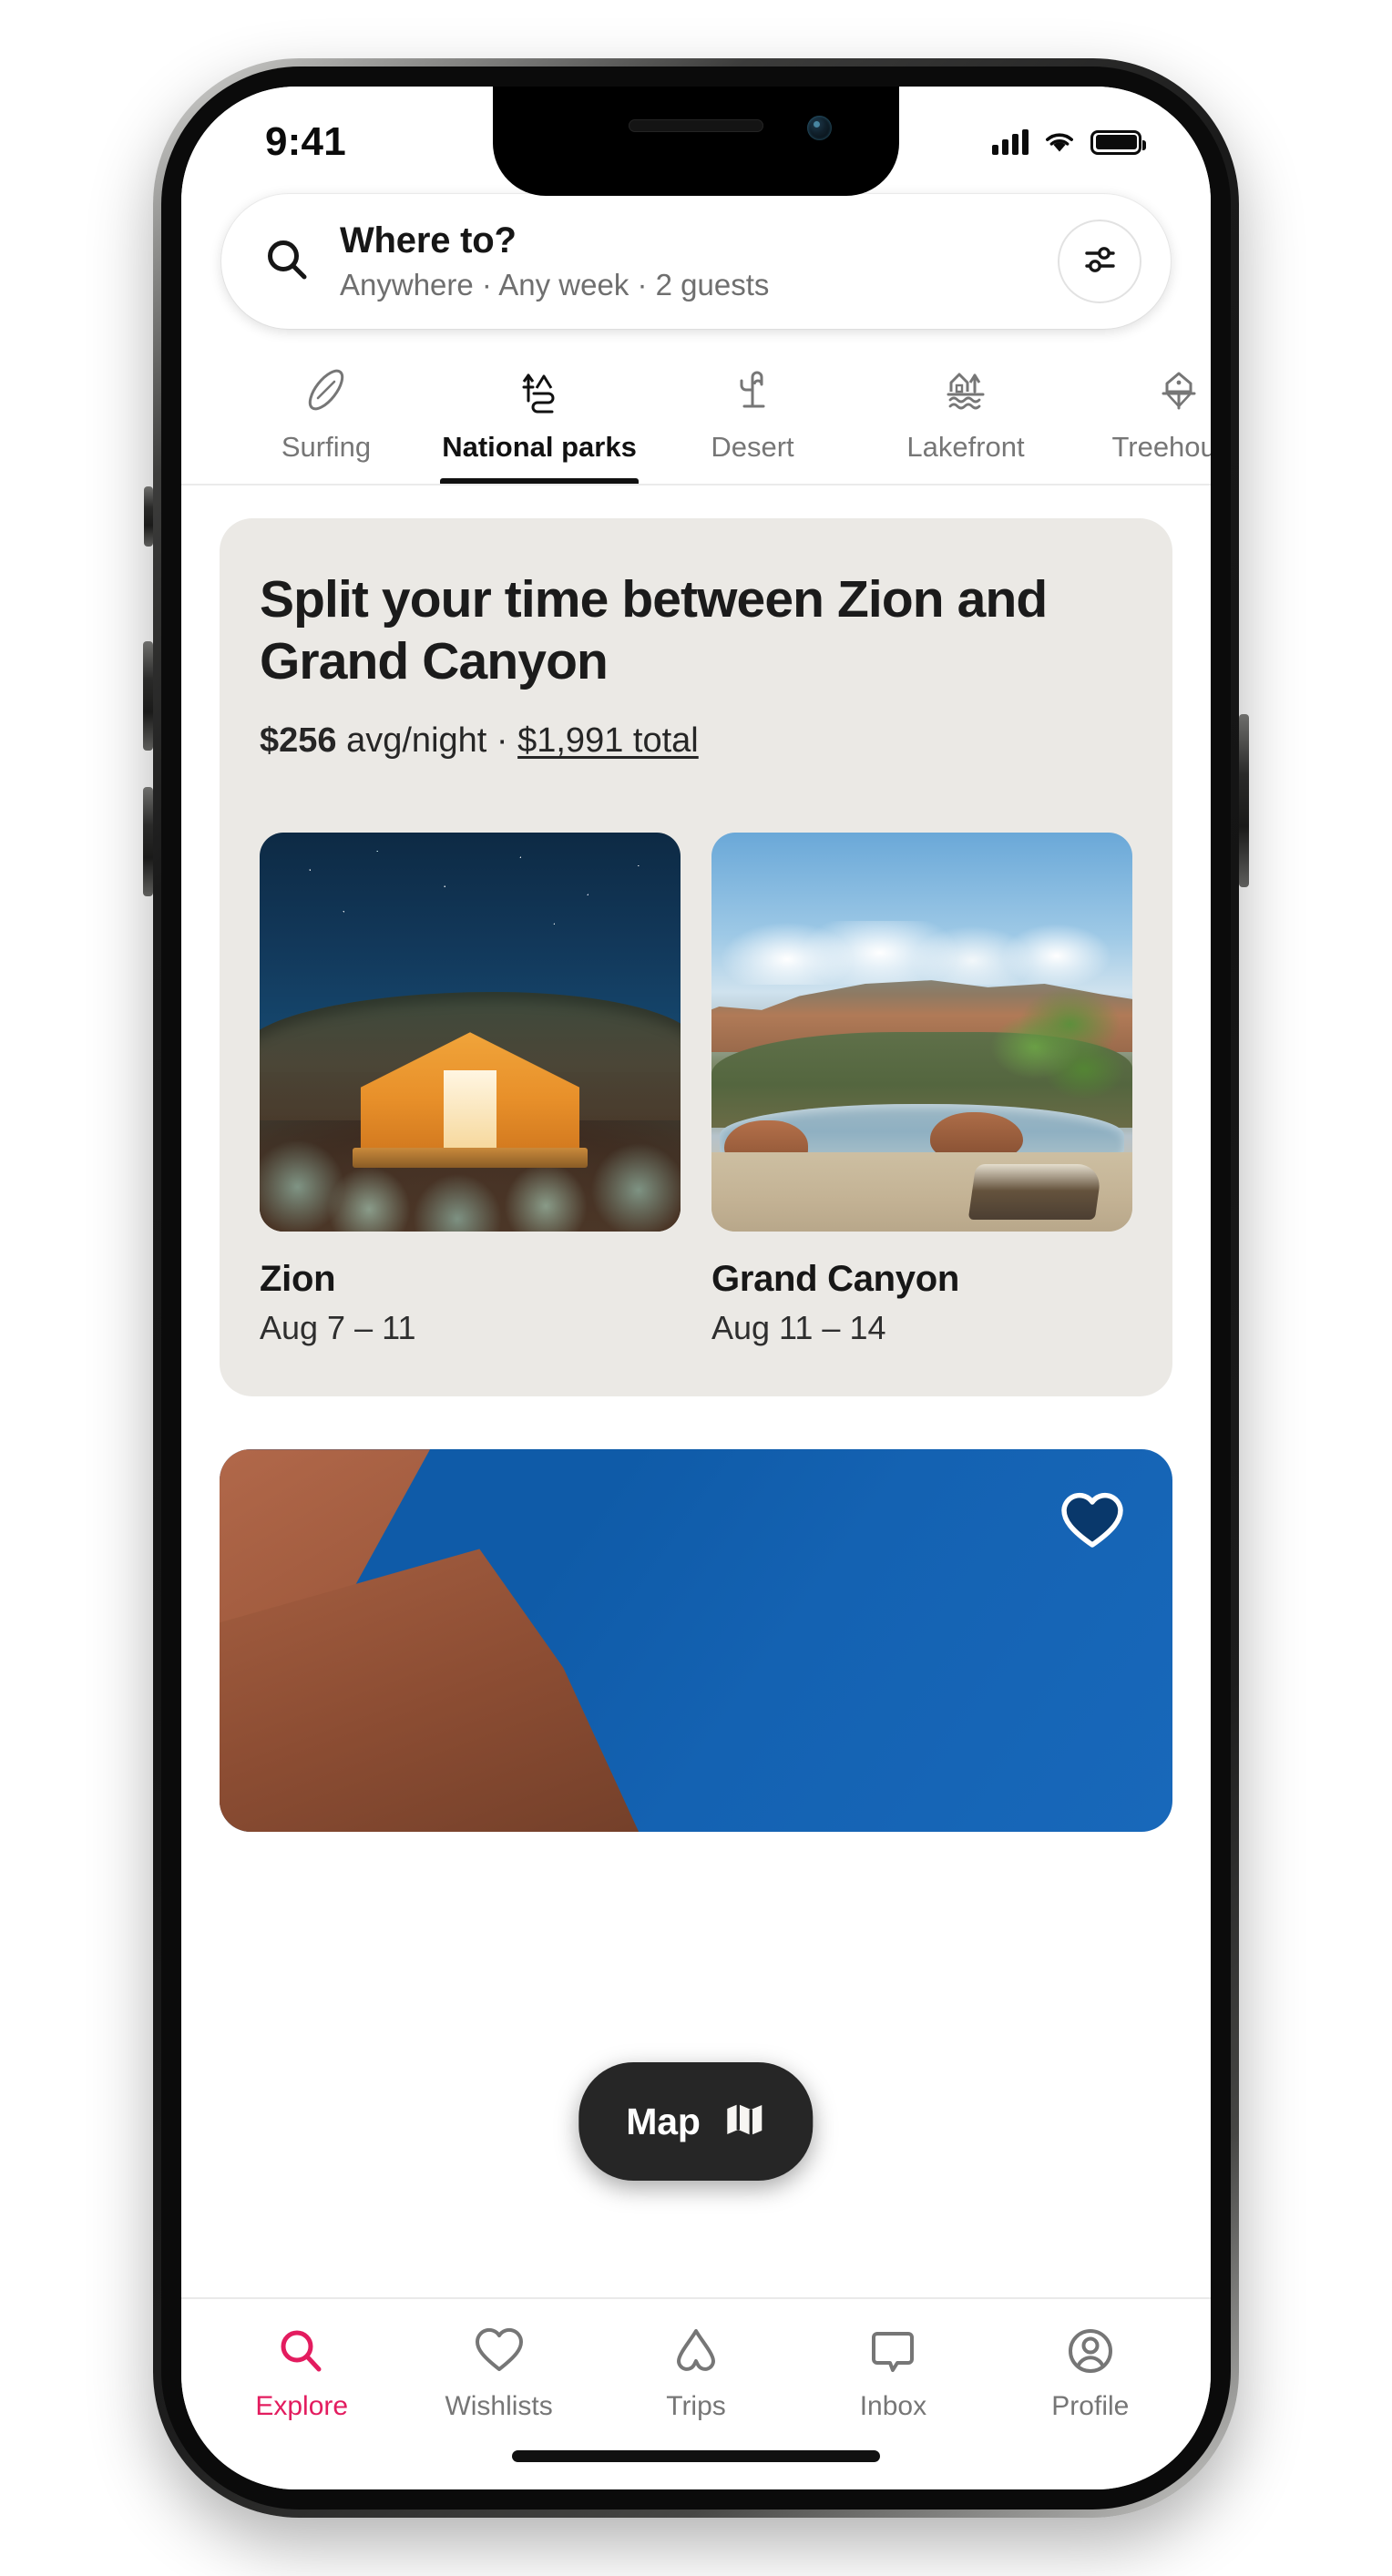 This screenshot has height=2576, width=1392. Describe the element at coordinates (663, 2121) in the screenshot. I see `map-button-label: Map` at that location.